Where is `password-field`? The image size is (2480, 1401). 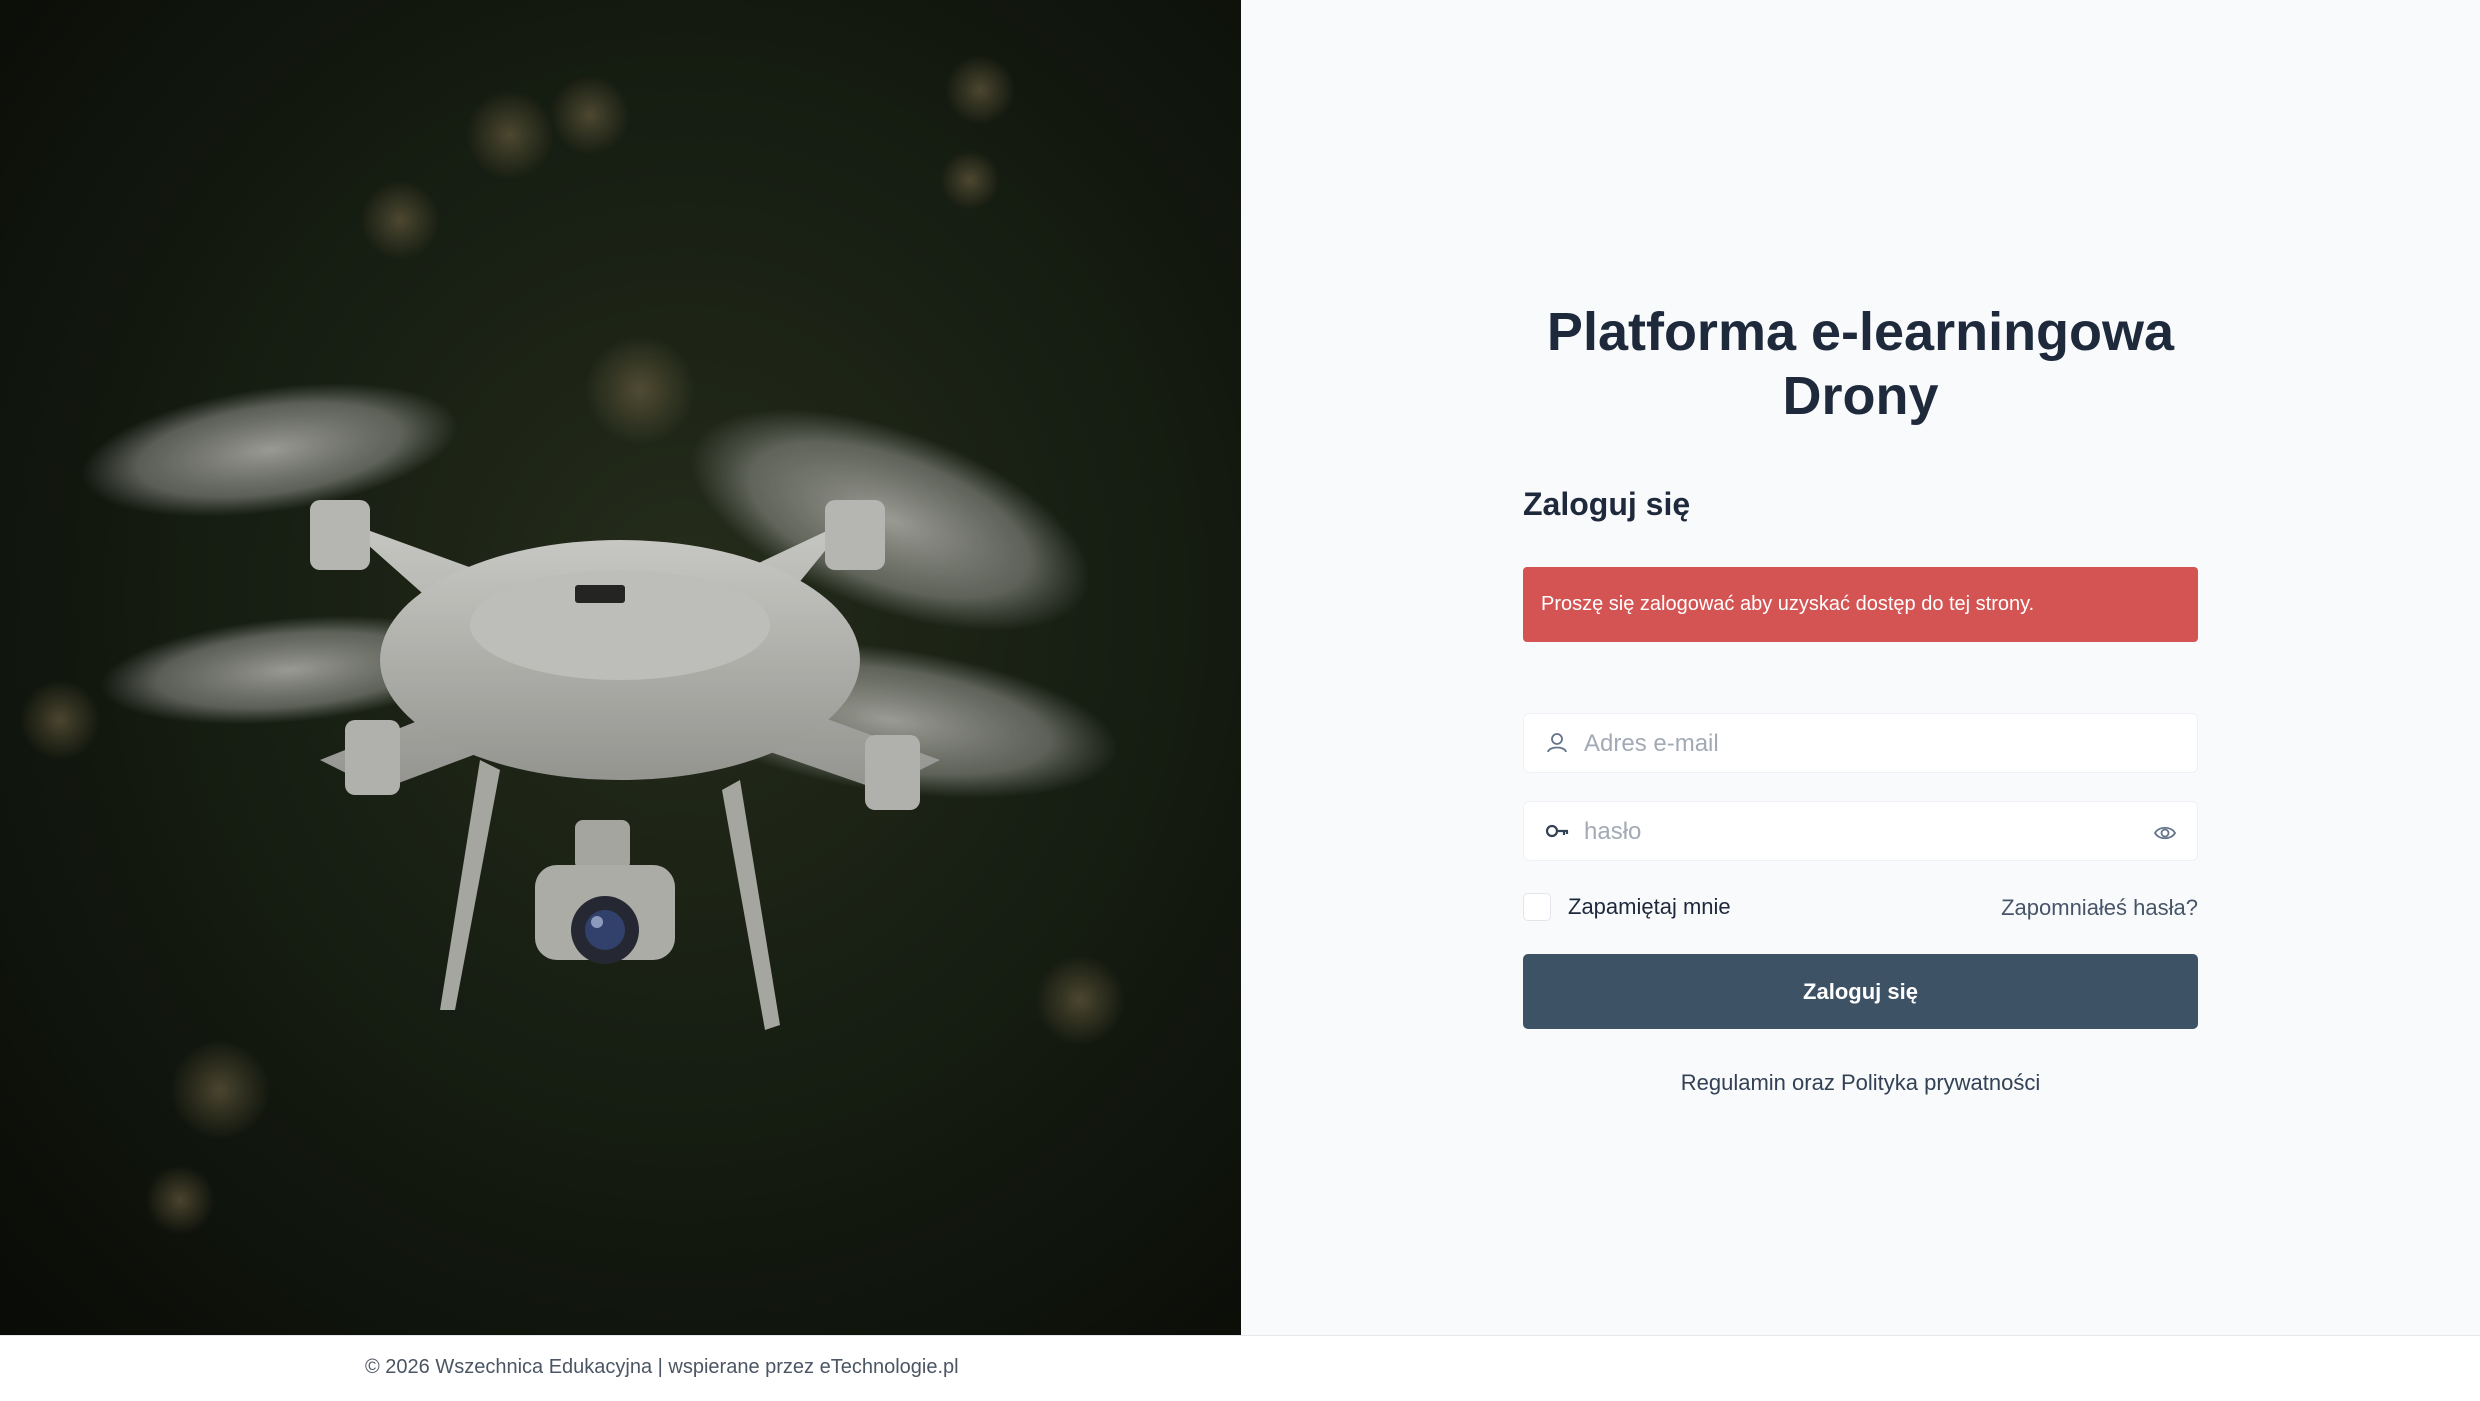
password-field is located at coordinates (1860, 831).